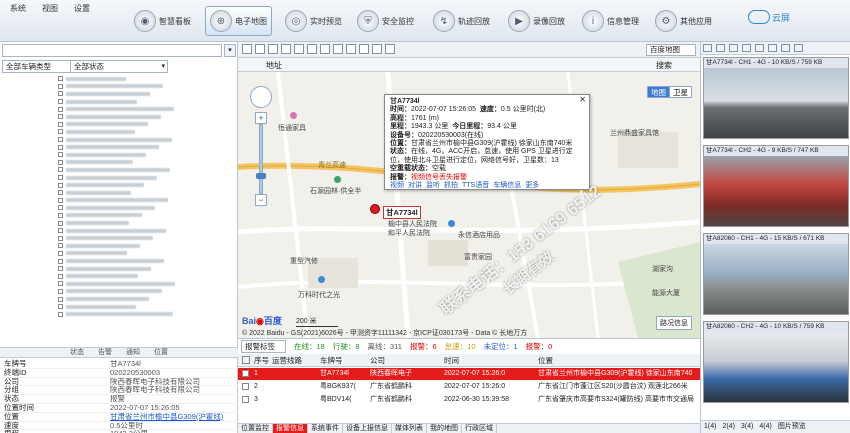 This screenshot has width=850, height=433. What do you see at coordinates (720, 48) in the screenshot?
I see `layout-4-icon` at bounding box center [720, 48].